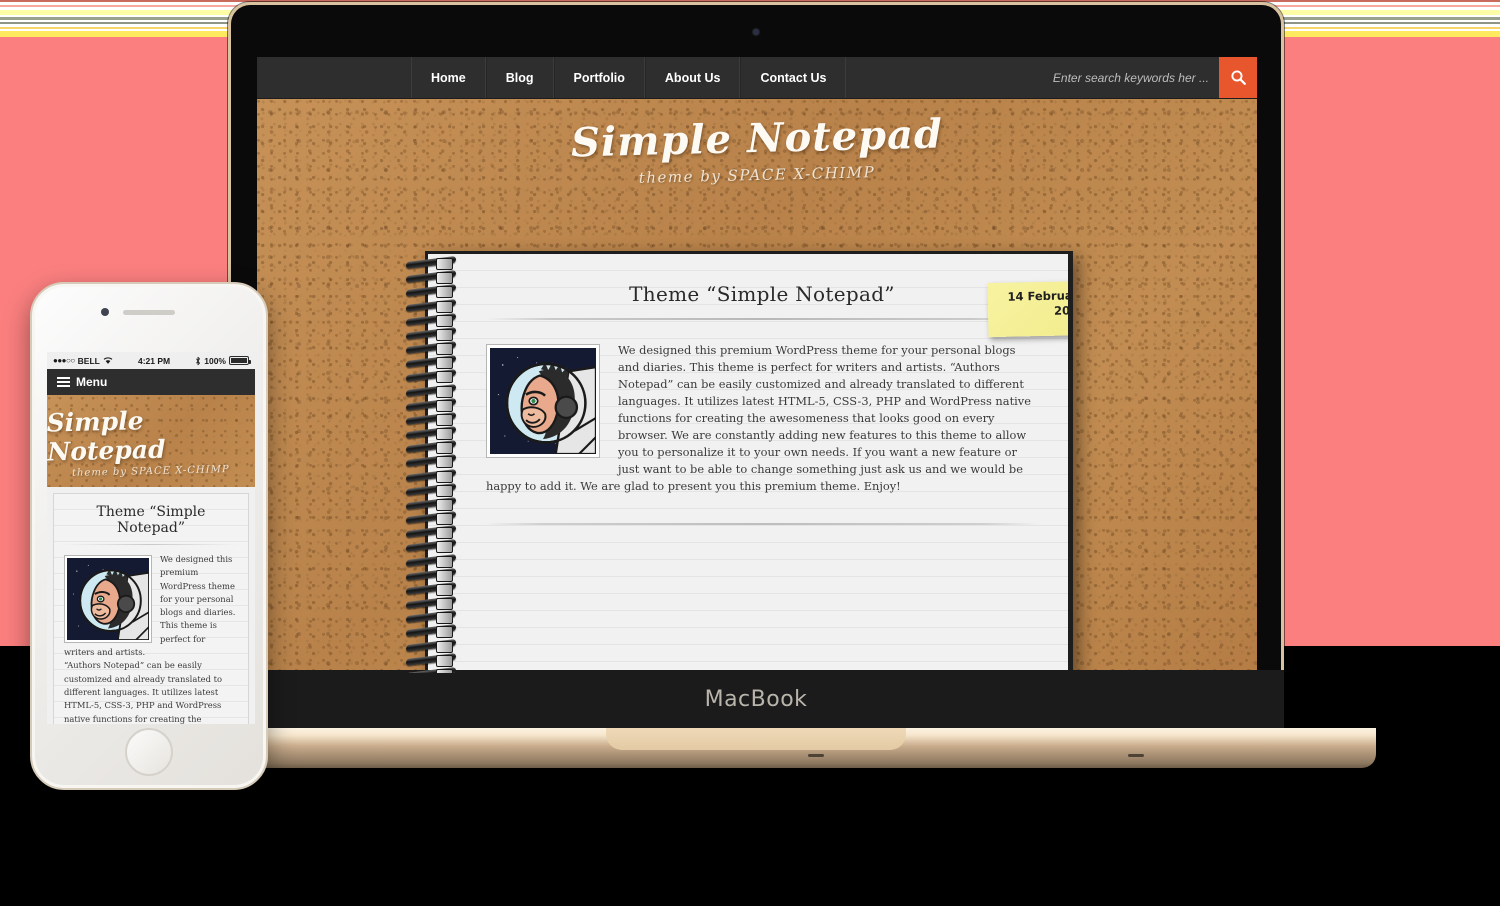 The width and height of the screenshot is (1500, 906). I want to click on macbook-brand-label: MacBook, so click(756, 699).